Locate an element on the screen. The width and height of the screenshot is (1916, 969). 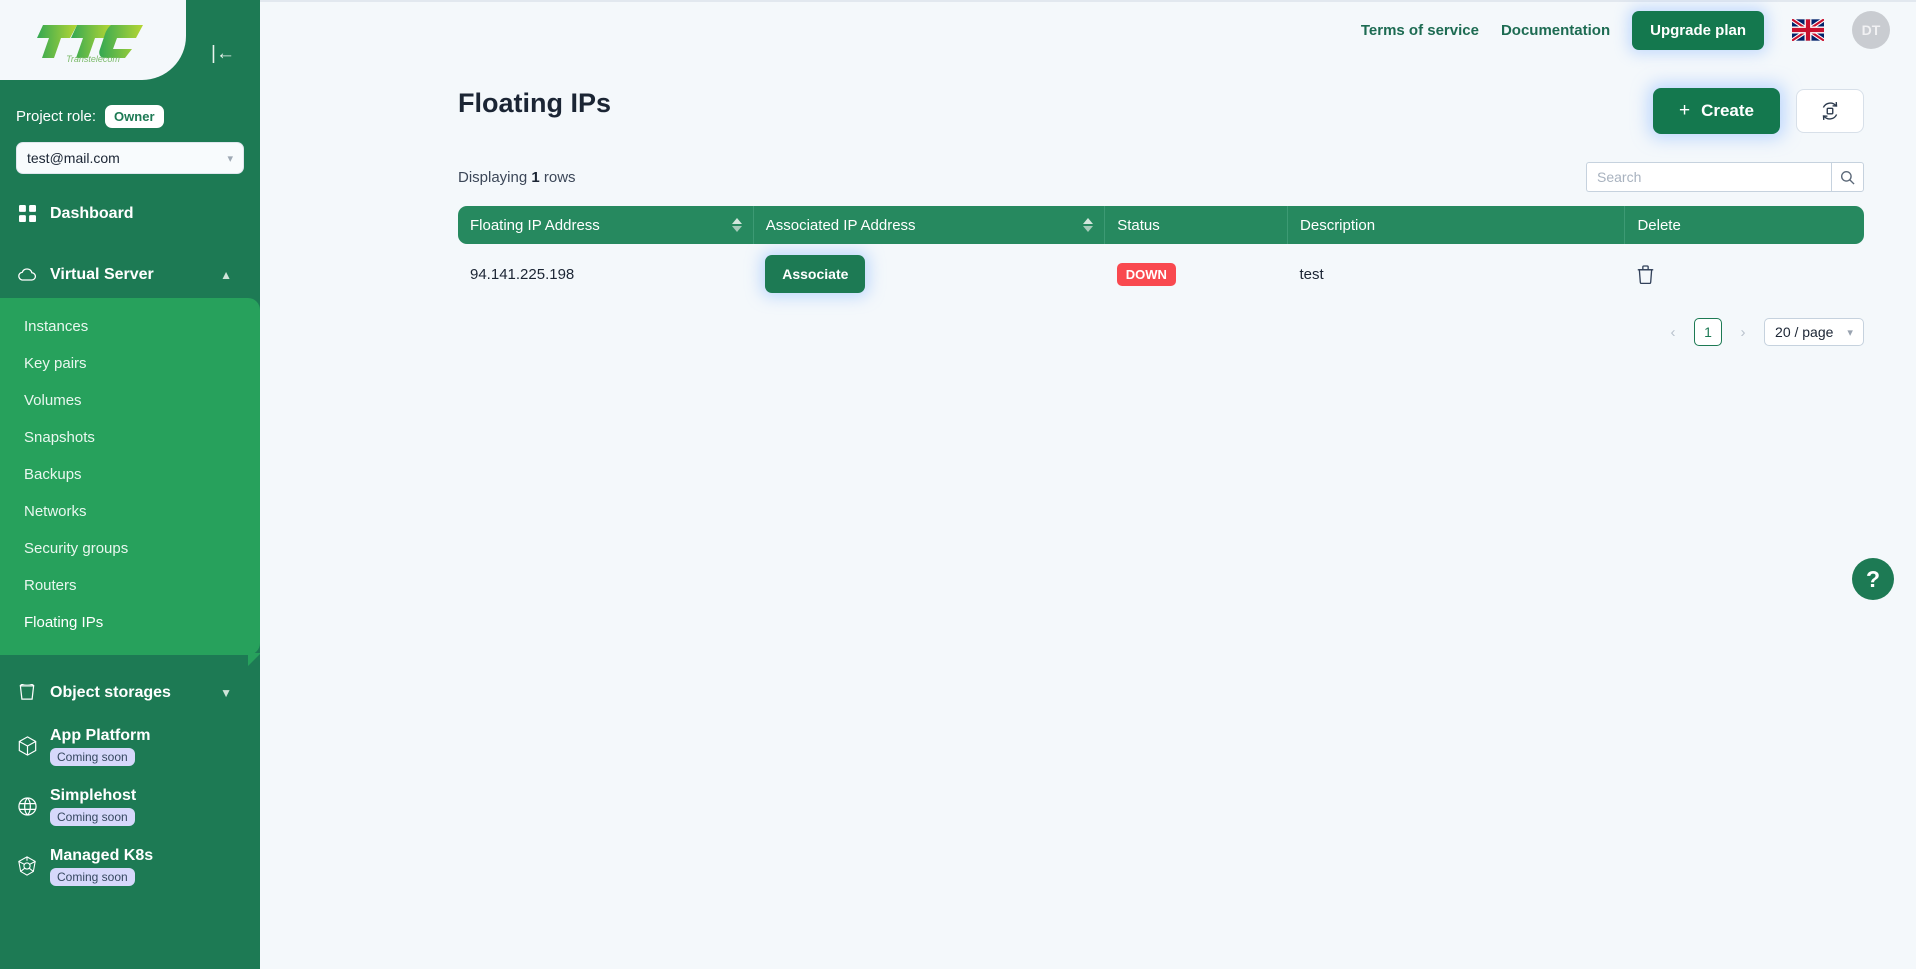
sidebar-group-virtual-server: Virtual Server ▲ is located at coordinates (130, 274).